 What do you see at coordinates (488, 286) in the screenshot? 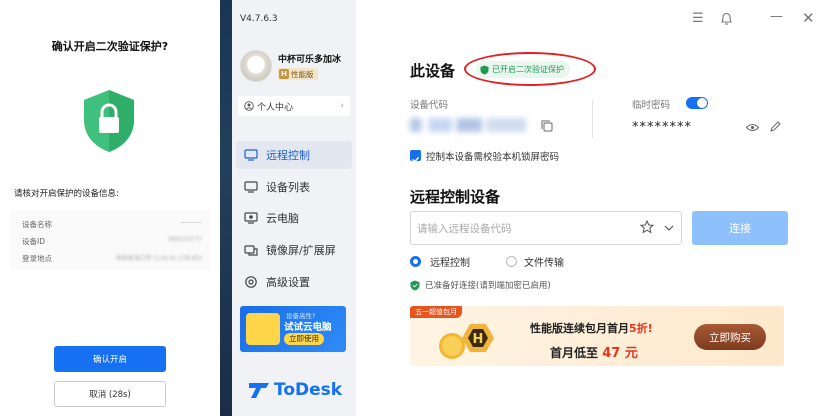
I see `ready-status: 已准备好连接(请到端加密已启用)` at bounding box center [488, 286].